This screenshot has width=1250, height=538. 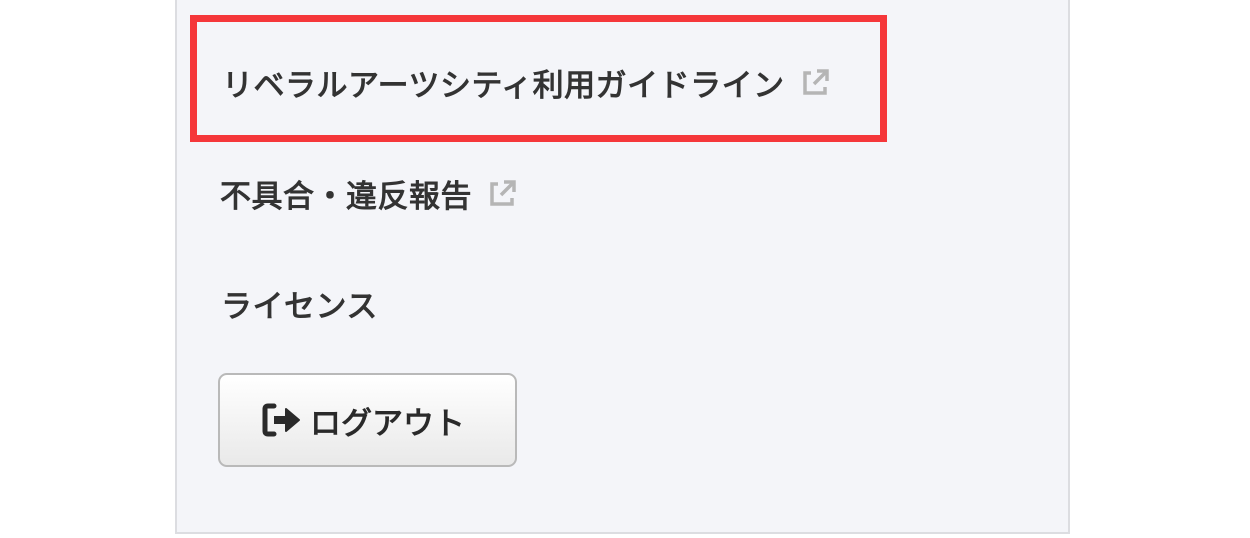 I want to click on sign-out-icon, so click(x=281, y=420).